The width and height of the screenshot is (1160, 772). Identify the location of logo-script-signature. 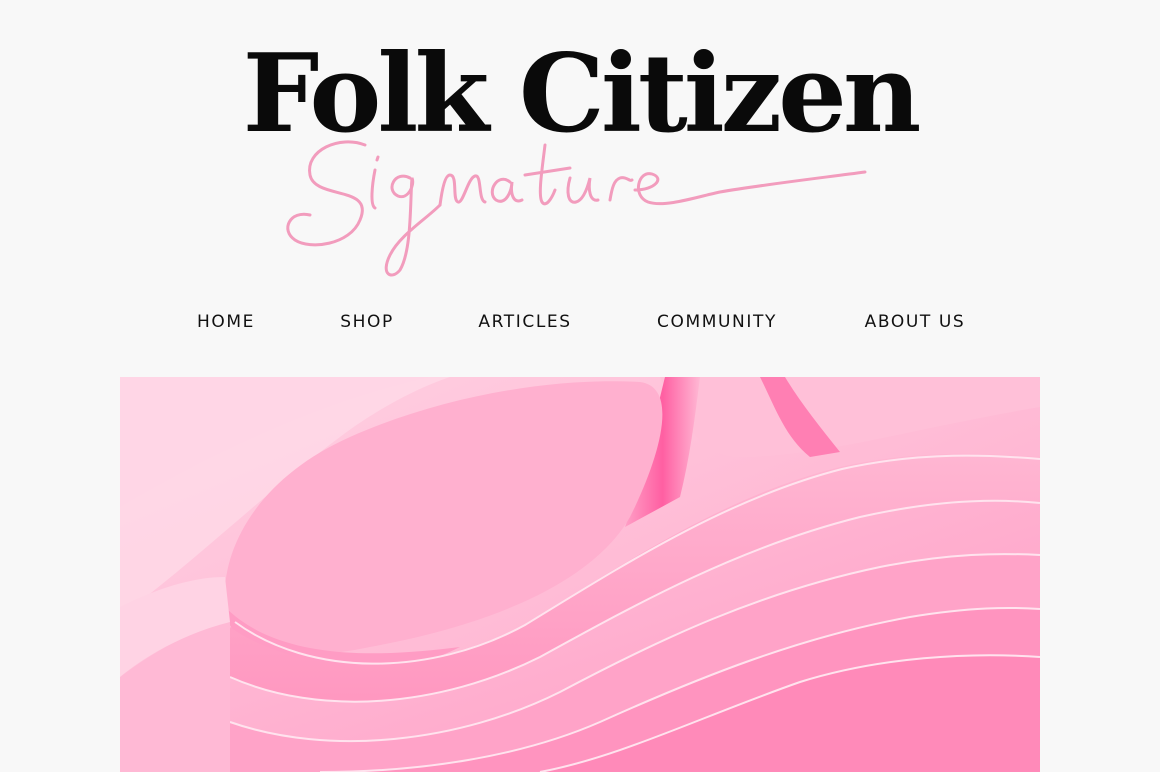
(576, 208).